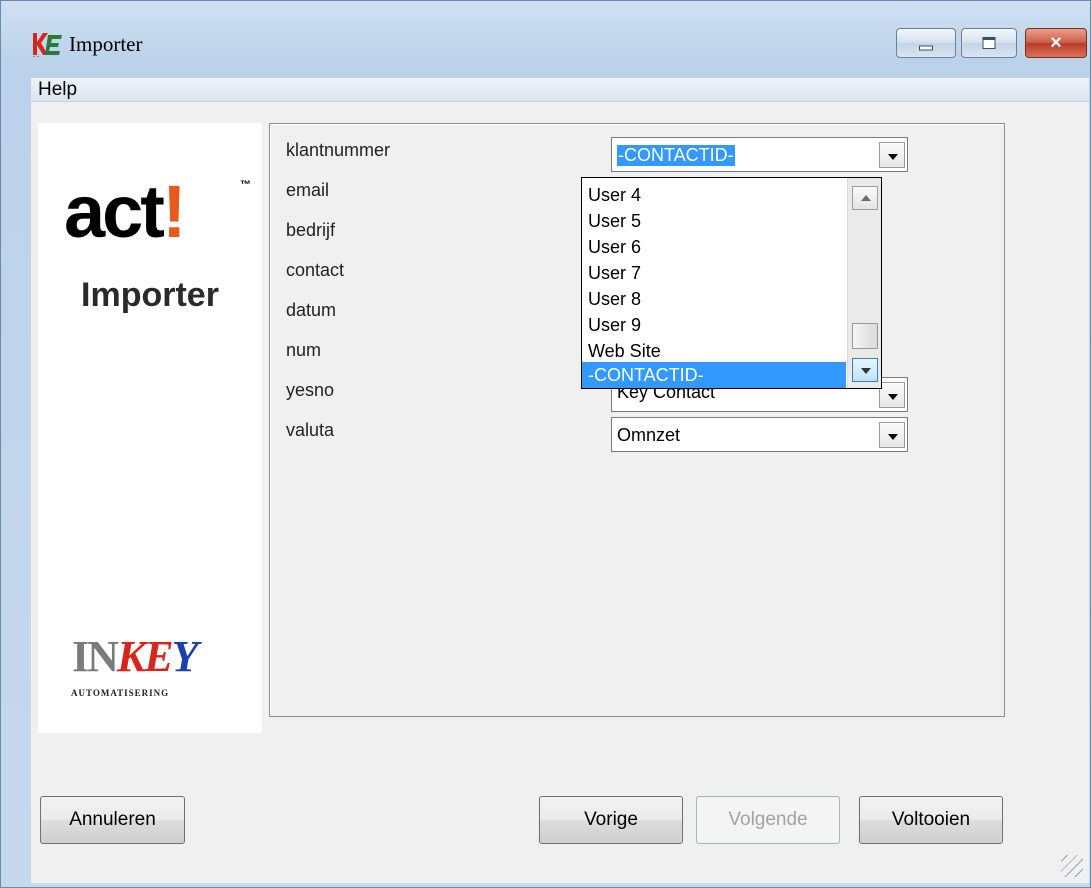  Describe the element at coordinates (57, 90) in the screenshot. I see `menu-help: Help` at that location.